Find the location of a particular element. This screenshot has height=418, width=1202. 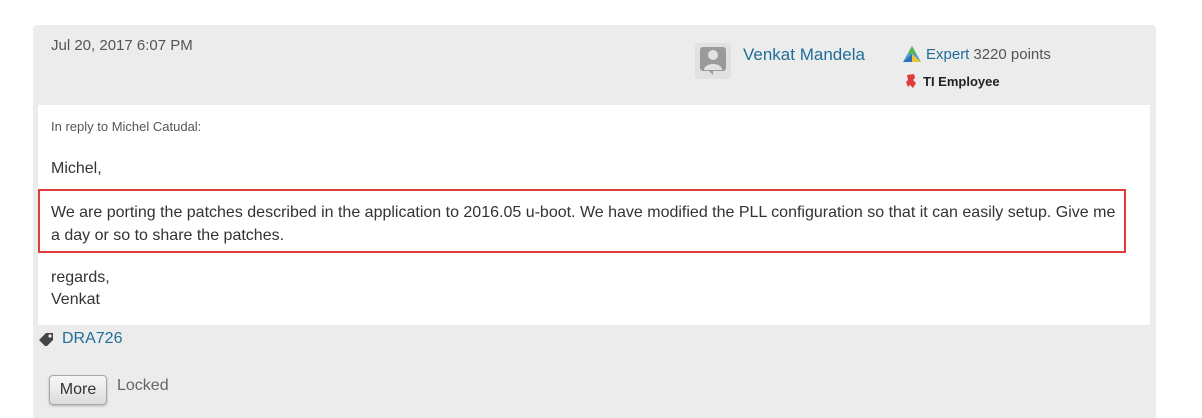

points-count: 3220 points is located at coordinates (1012, 54).